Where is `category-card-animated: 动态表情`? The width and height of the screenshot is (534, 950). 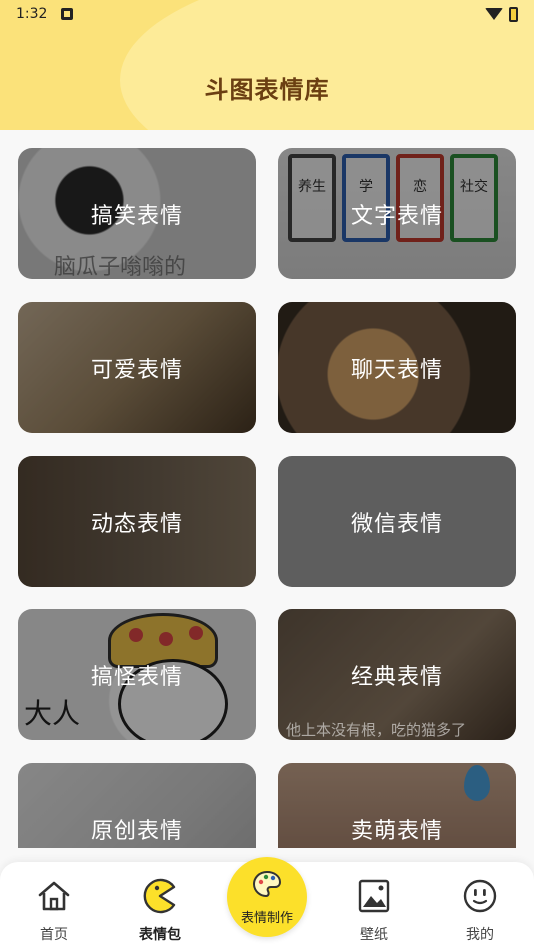
category-card-animated: 动态表情 is located at coordinates (137, 521).